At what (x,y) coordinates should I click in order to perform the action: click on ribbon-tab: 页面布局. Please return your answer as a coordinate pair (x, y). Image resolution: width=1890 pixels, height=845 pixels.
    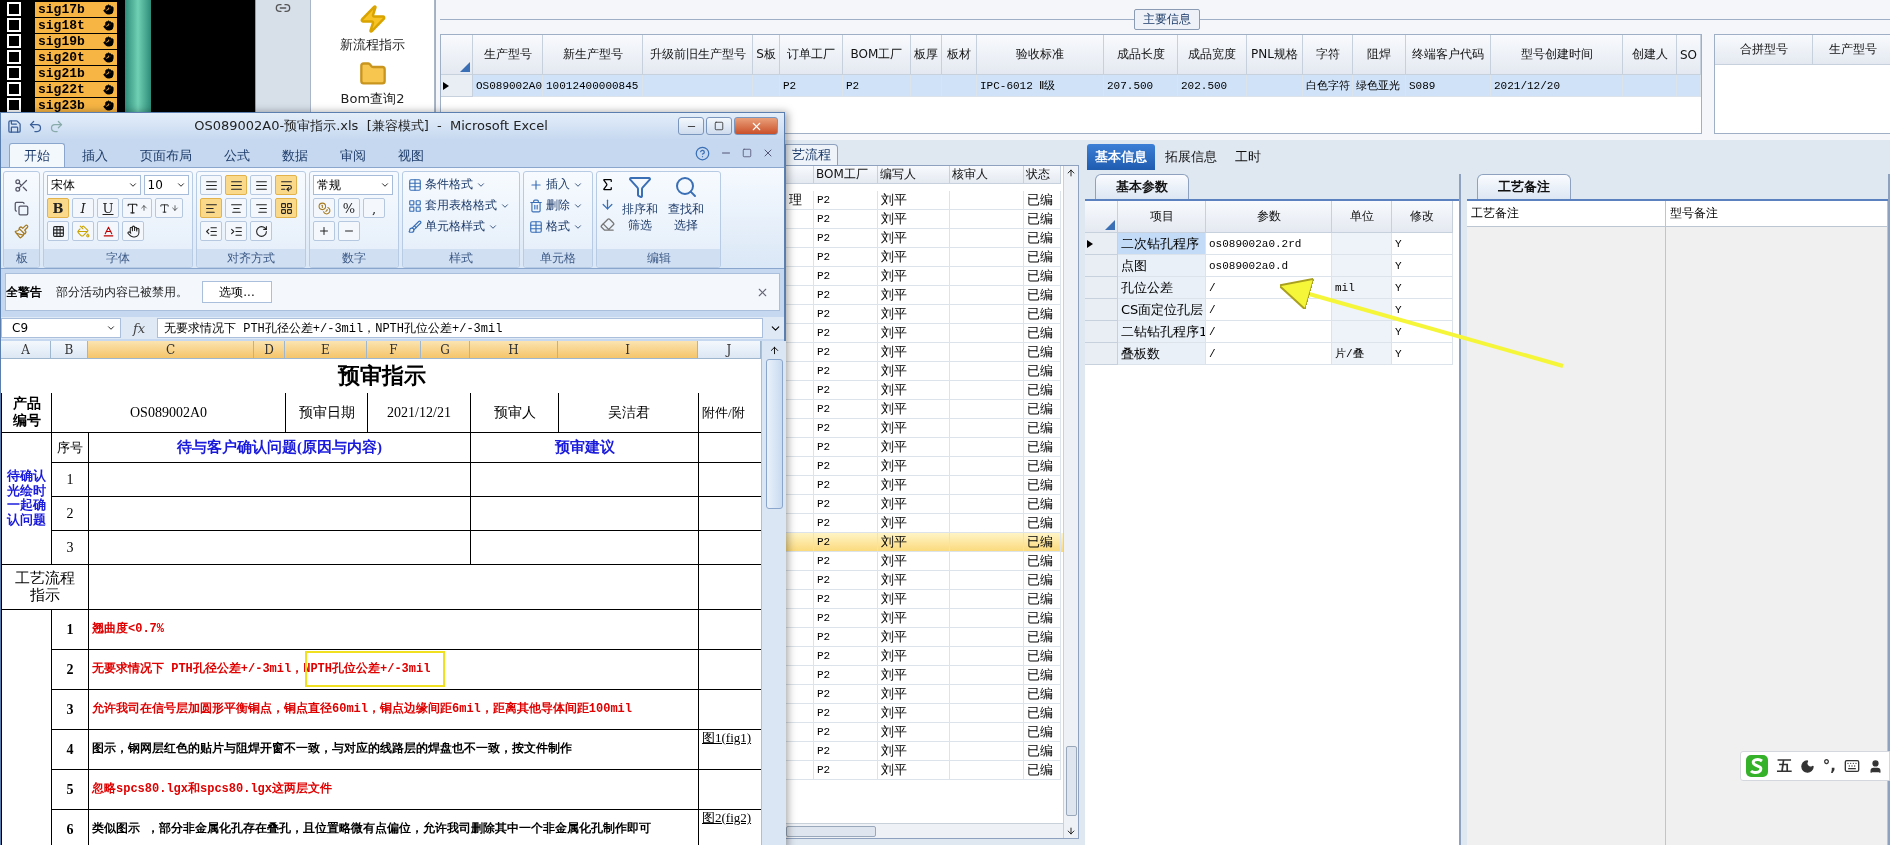
    Looking at the image, I should click on (166, 155).